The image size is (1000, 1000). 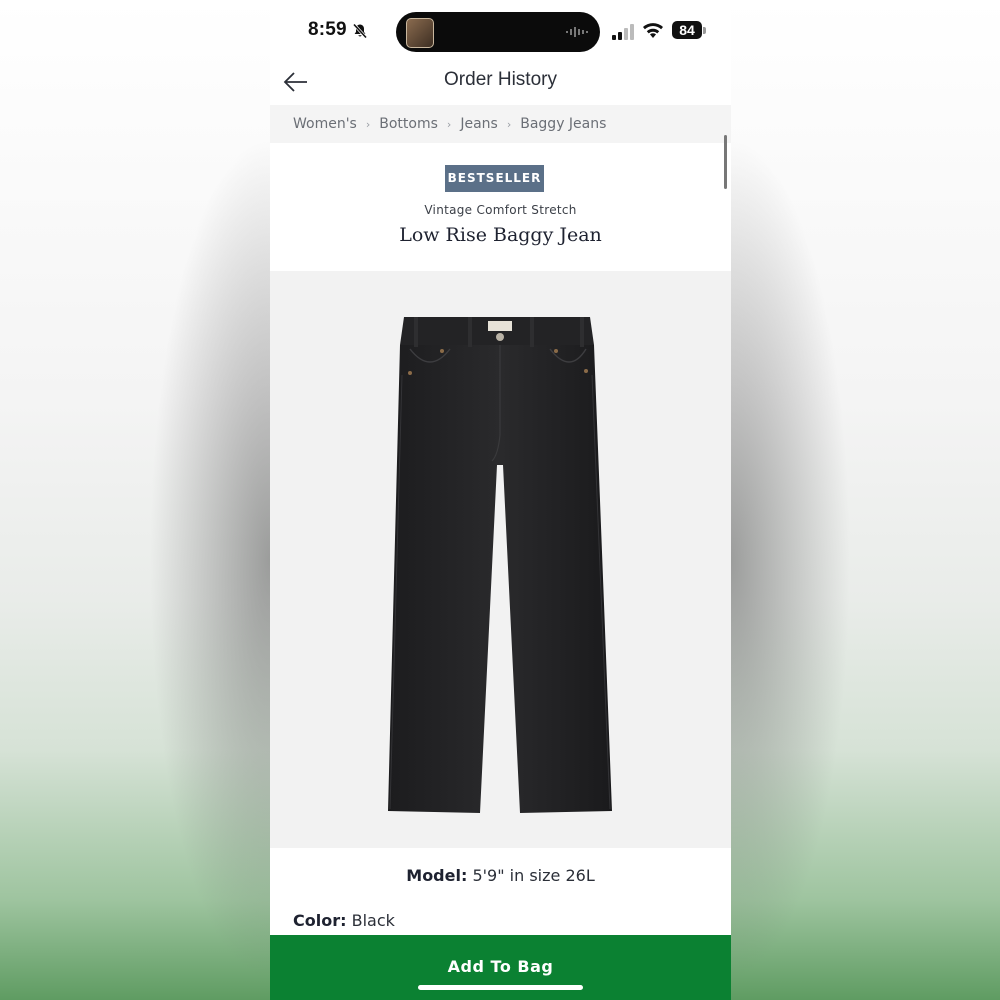 What do you see at coordinates (687, 30) in the screenshot?
I see `battery-icon: 84` at bounding box center [687, 30].